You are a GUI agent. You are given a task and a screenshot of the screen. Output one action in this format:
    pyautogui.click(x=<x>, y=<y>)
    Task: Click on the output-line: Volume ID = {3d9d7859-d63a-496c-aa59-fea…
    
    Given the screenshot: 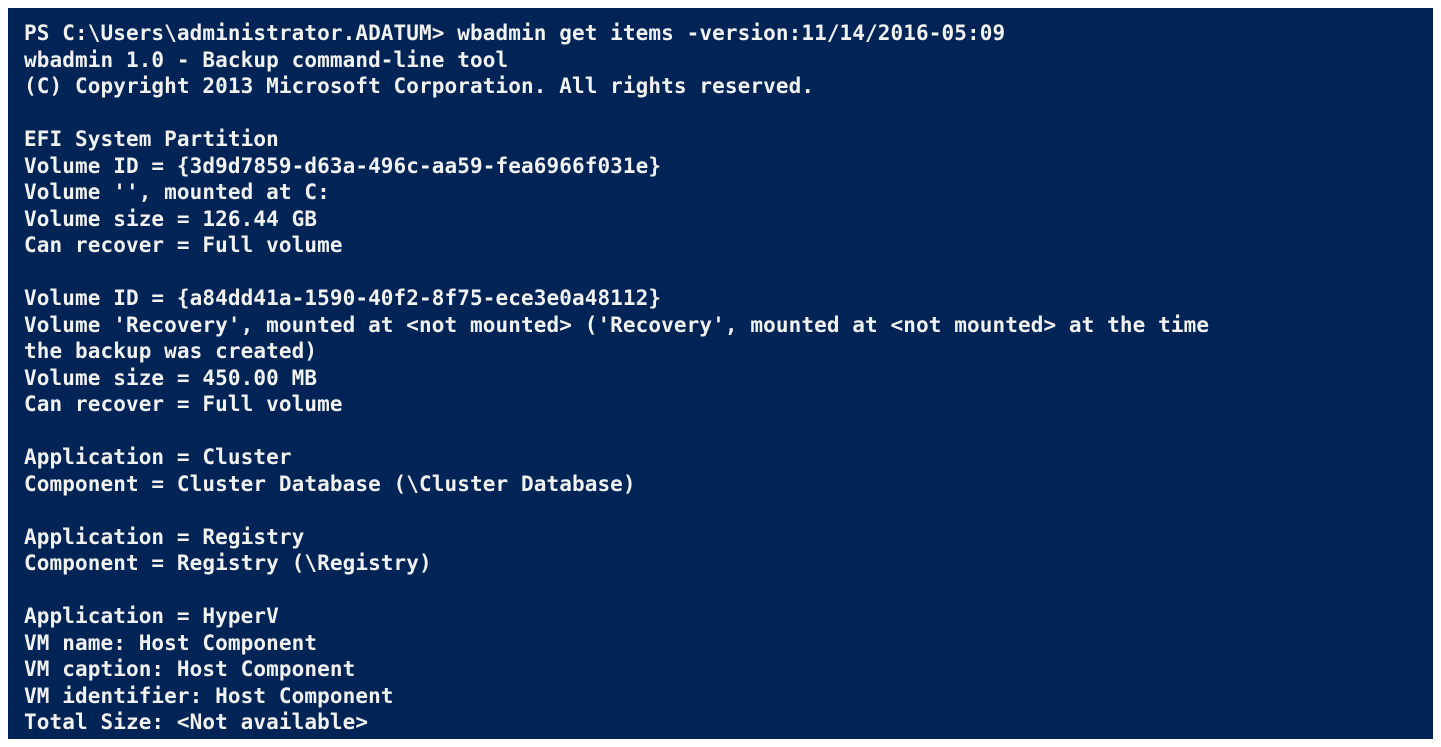 What is the action you would take?
    pyautogui.click(x=343, y=165)
    